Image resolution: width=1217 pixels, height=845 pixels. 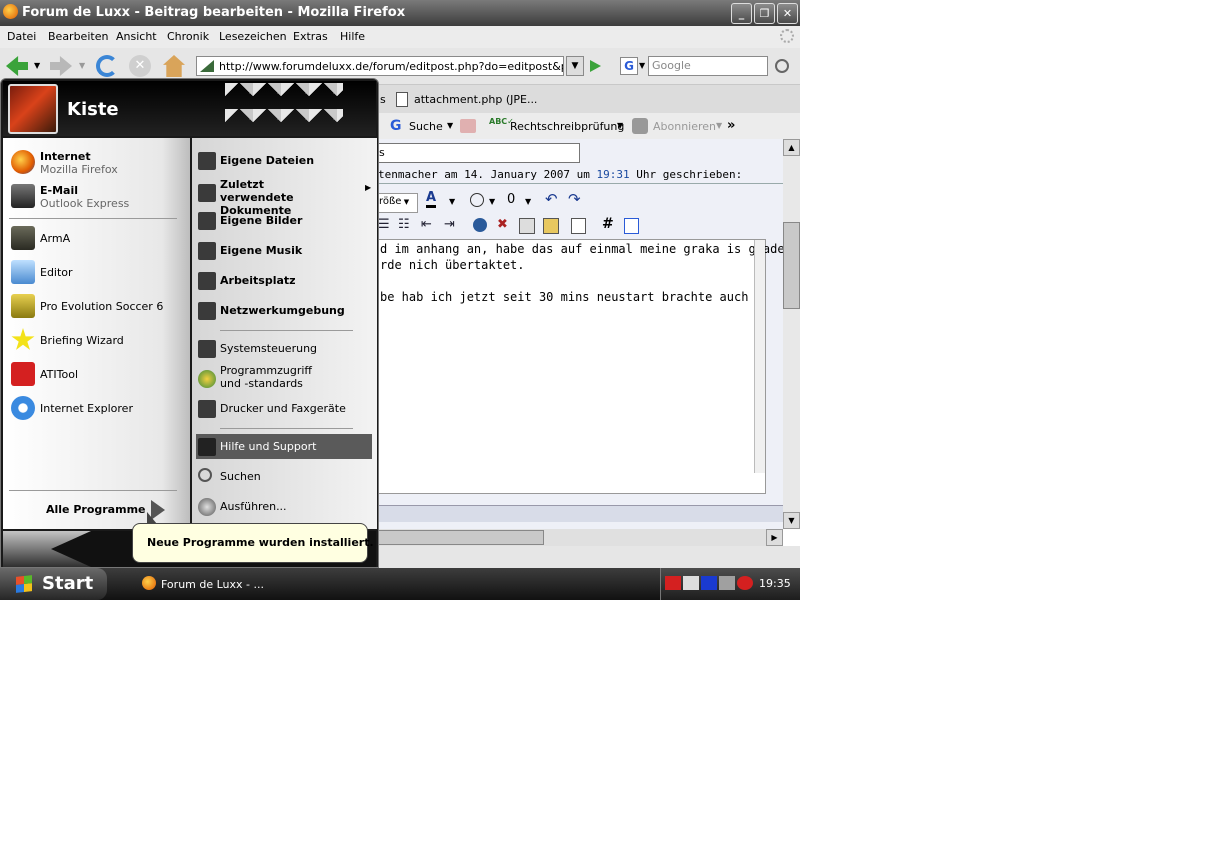 I want to click on ordered-list-icon: ☰, so click(x=384, y=224).